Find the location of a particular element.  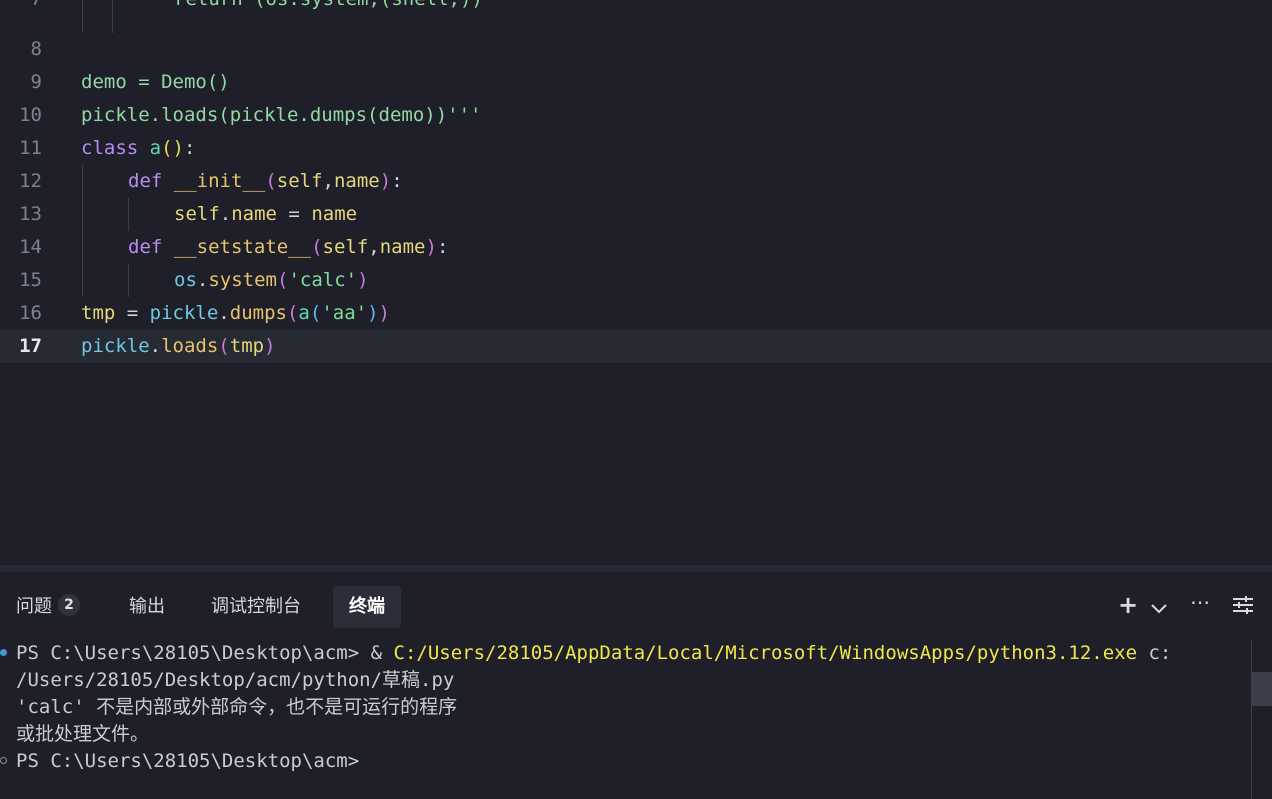

code-text: self.name = name is located at coordinates (265, 214).